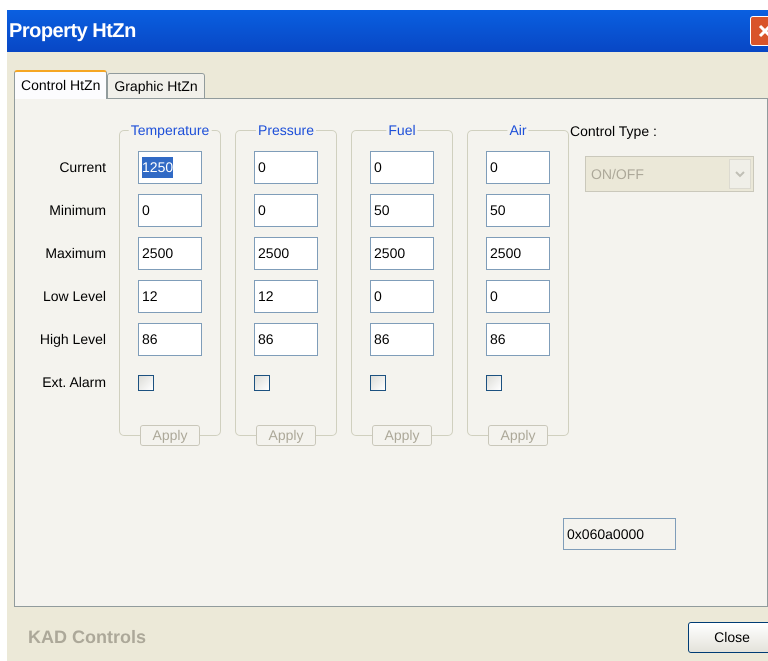  I want to click on brand-label: KAD Controls, so click(87, 637).